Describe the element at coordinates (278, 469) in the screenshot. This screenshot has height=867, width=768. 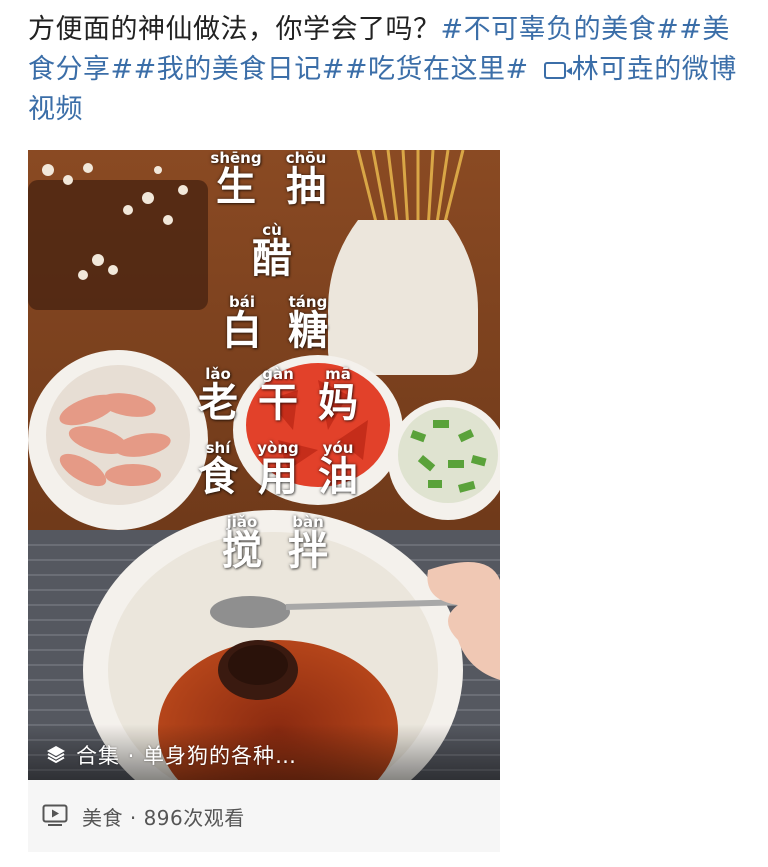
I see `overlay-word: yòng 用` at that location.